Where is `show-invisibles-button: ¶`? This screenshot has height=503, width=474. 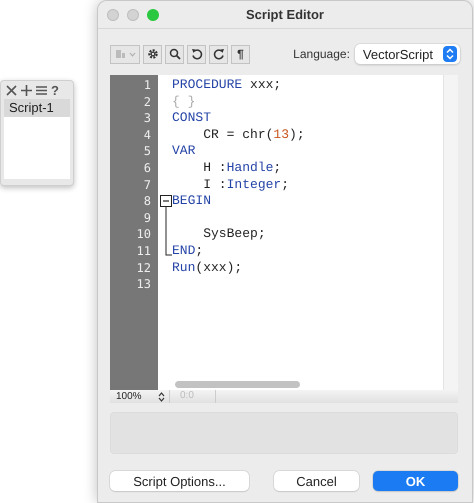 show-invisibles-button: ¶ is located at coordinates (240, 54).